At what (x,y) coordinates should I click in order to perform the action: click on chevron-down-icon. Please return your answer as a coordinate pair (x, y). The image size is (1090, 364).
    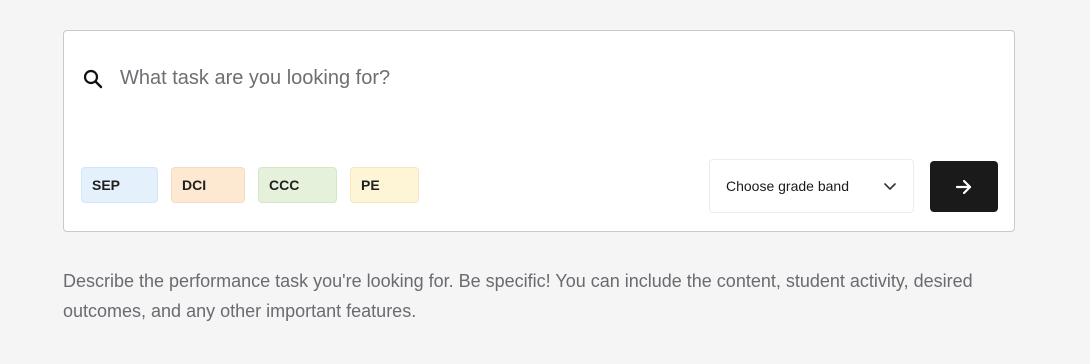
    Looking at the image, I should click on (890, 186).